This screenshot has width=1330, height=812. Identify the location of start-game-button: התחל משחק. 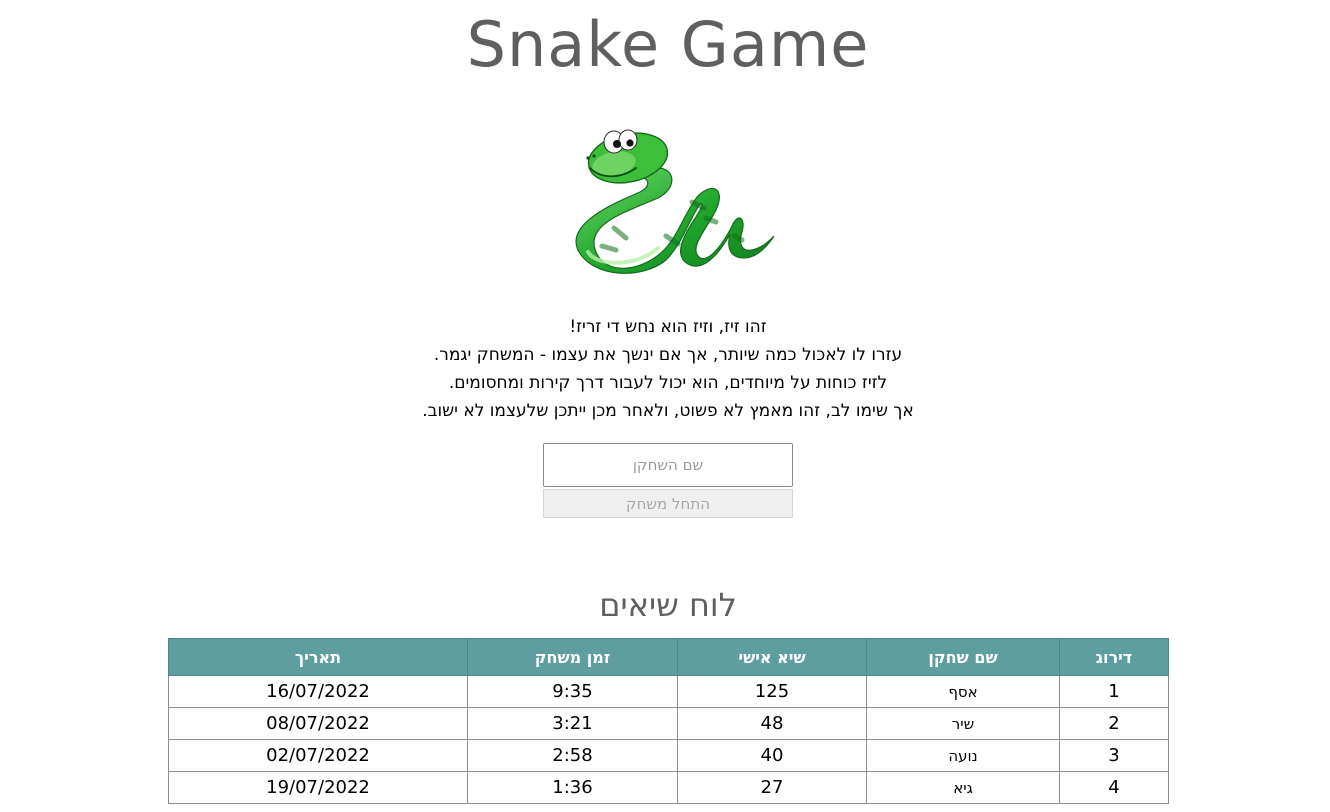
(668, 503).